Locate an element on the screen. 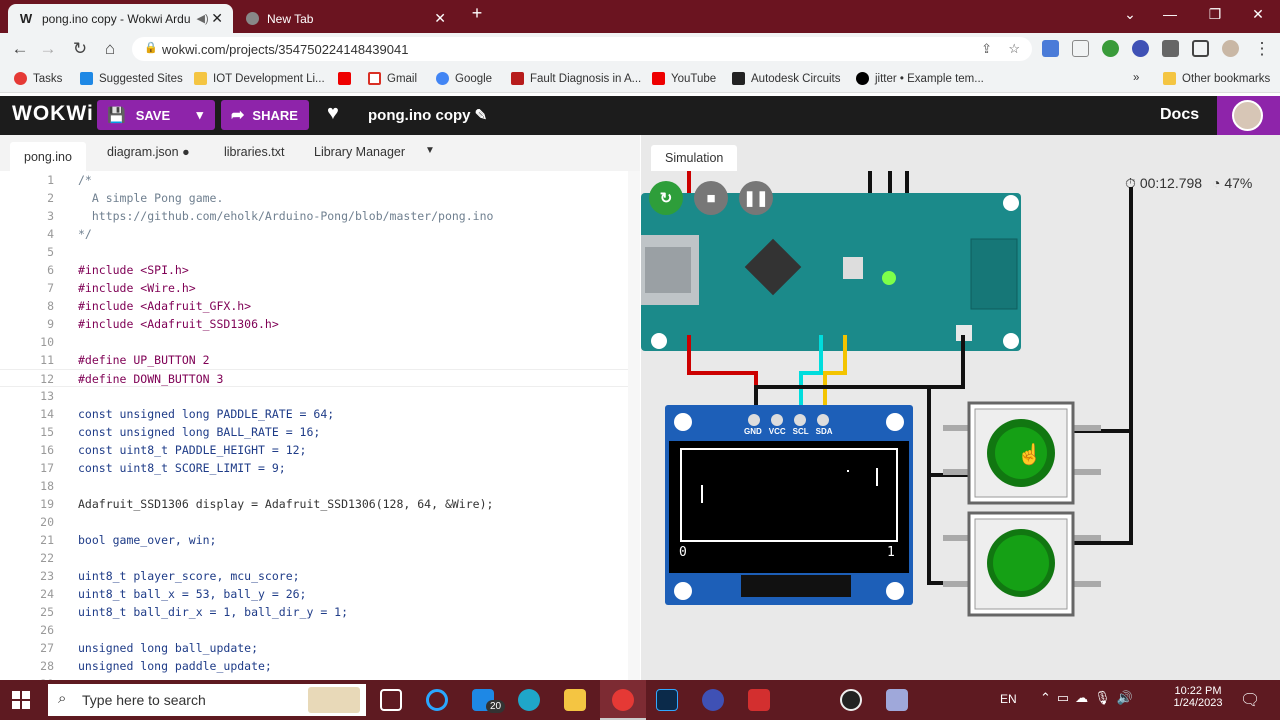  code-line: 15 const unsigned long BALL_RATE = 16; is located at coordinates (314, 432).